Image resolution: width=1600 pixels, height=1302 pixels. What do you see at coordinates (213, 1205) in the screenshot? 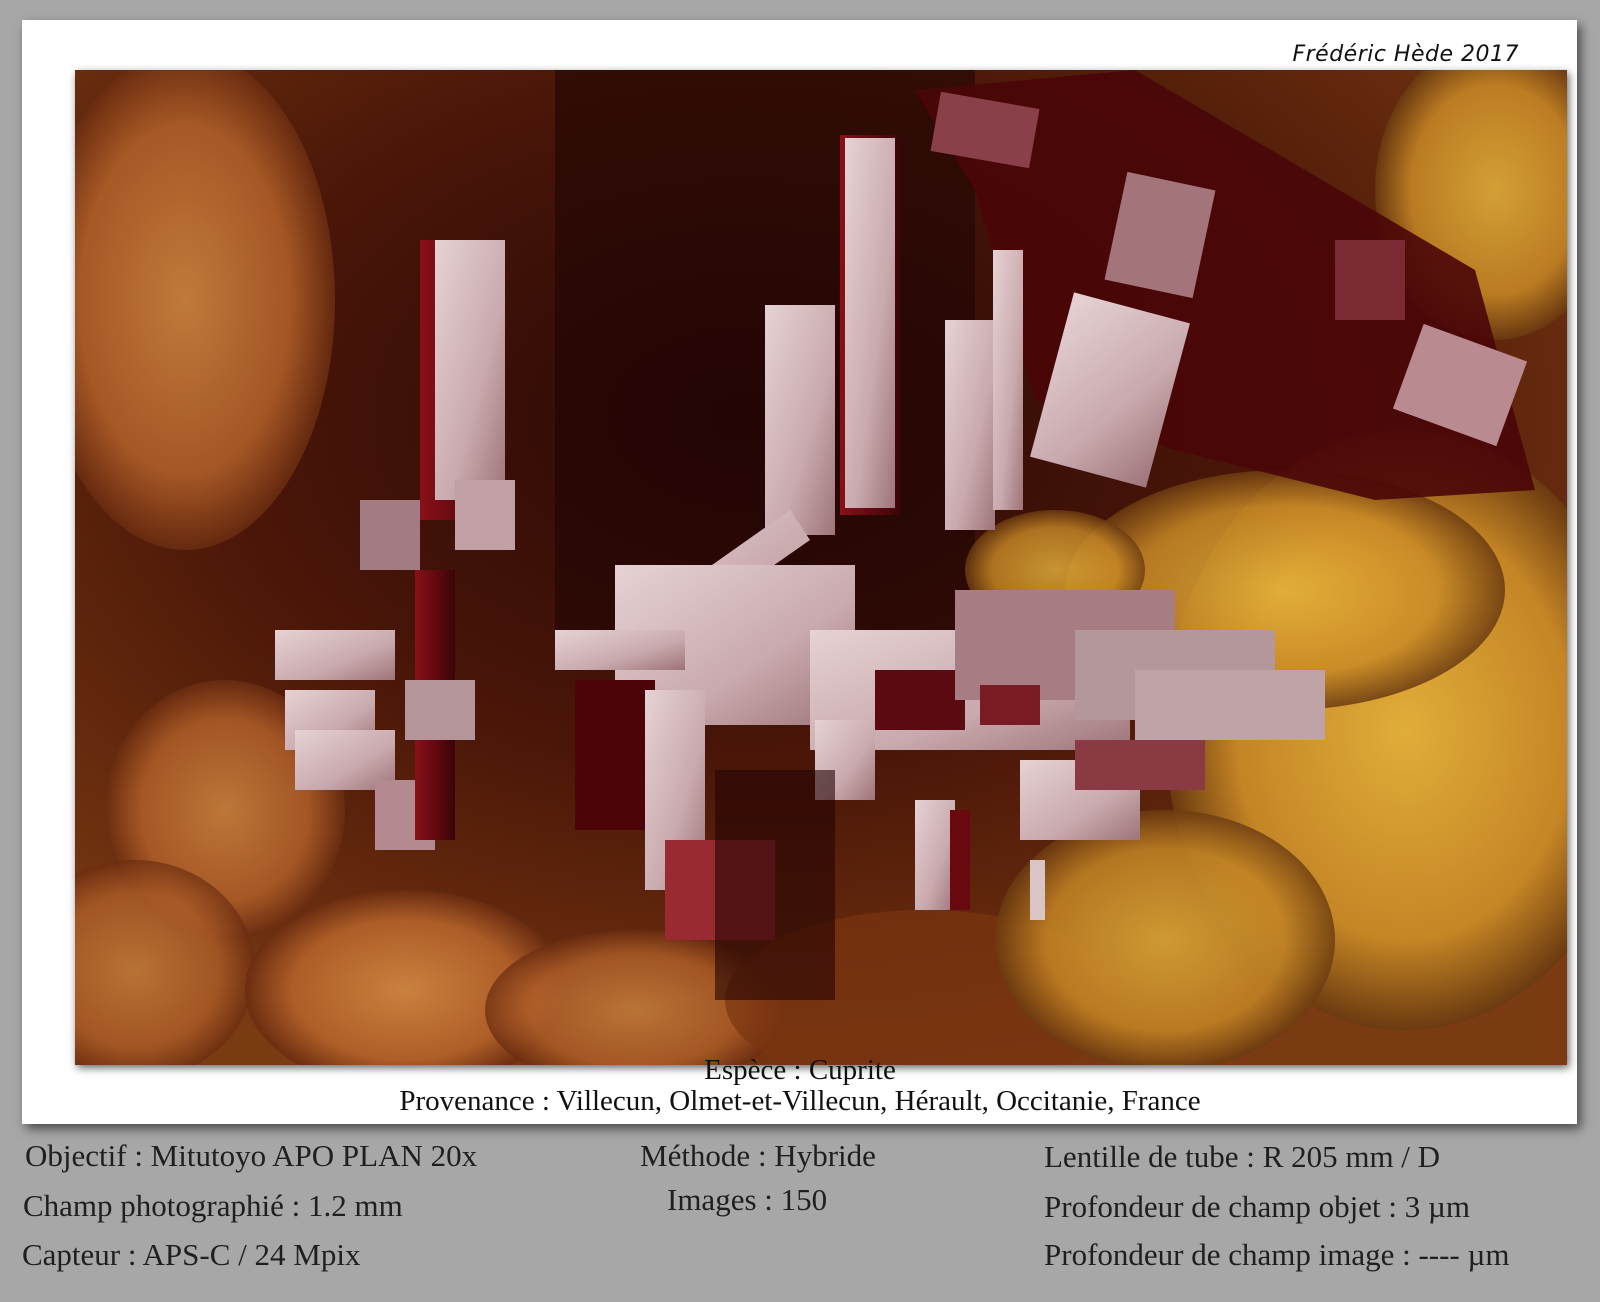
I see `field-of-view-info: Champ photographié : 1.2 mm` at bounding box center [213, 1205].